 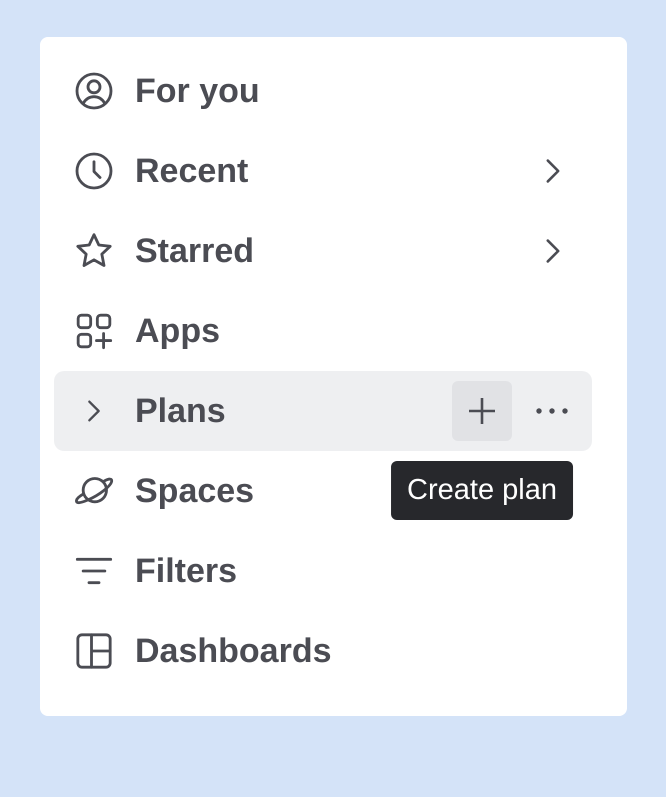 I want to click on menu-item: Recent, so click(x=323, y=171).